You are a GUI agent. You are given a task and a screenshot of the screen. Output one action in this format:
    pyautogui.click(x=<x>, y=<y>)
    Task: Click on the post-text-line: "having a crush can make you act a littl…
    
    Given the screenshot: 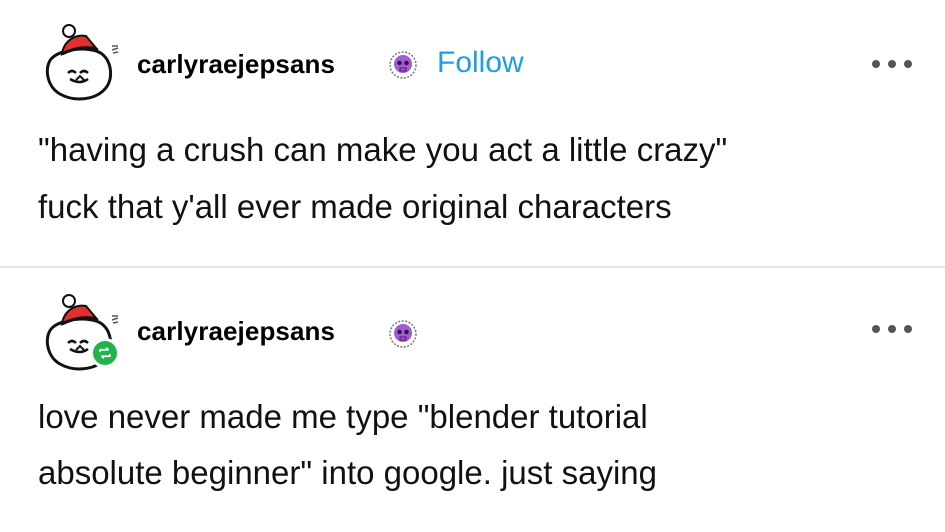 What is the action you would take?
    pyautogui.click(x=383, y=149)
    